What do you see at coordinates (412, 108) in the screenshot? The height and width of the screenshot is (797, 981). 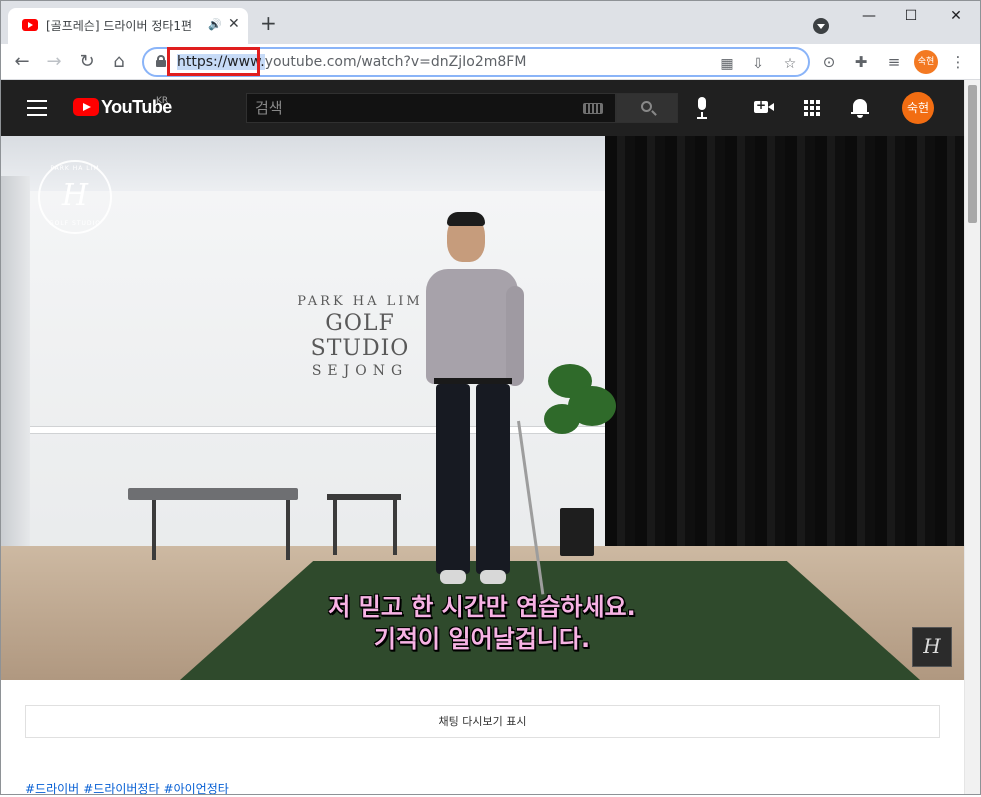 I see `search-input` at bounding box center [412, 108].